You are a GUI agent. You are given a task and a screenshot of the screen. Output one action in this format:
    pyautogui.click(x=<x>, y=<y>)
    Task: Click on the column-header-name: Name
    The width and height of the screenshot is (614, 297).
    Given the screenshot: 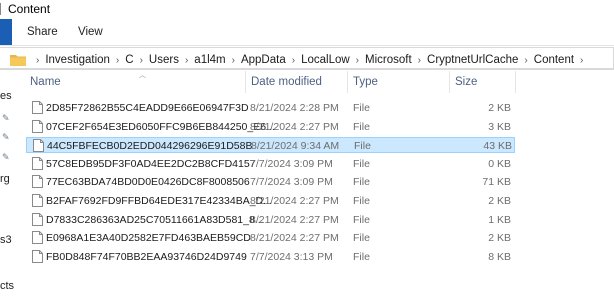 What is the action you would take?
    pyautogui.click(x=45, y=82)
    